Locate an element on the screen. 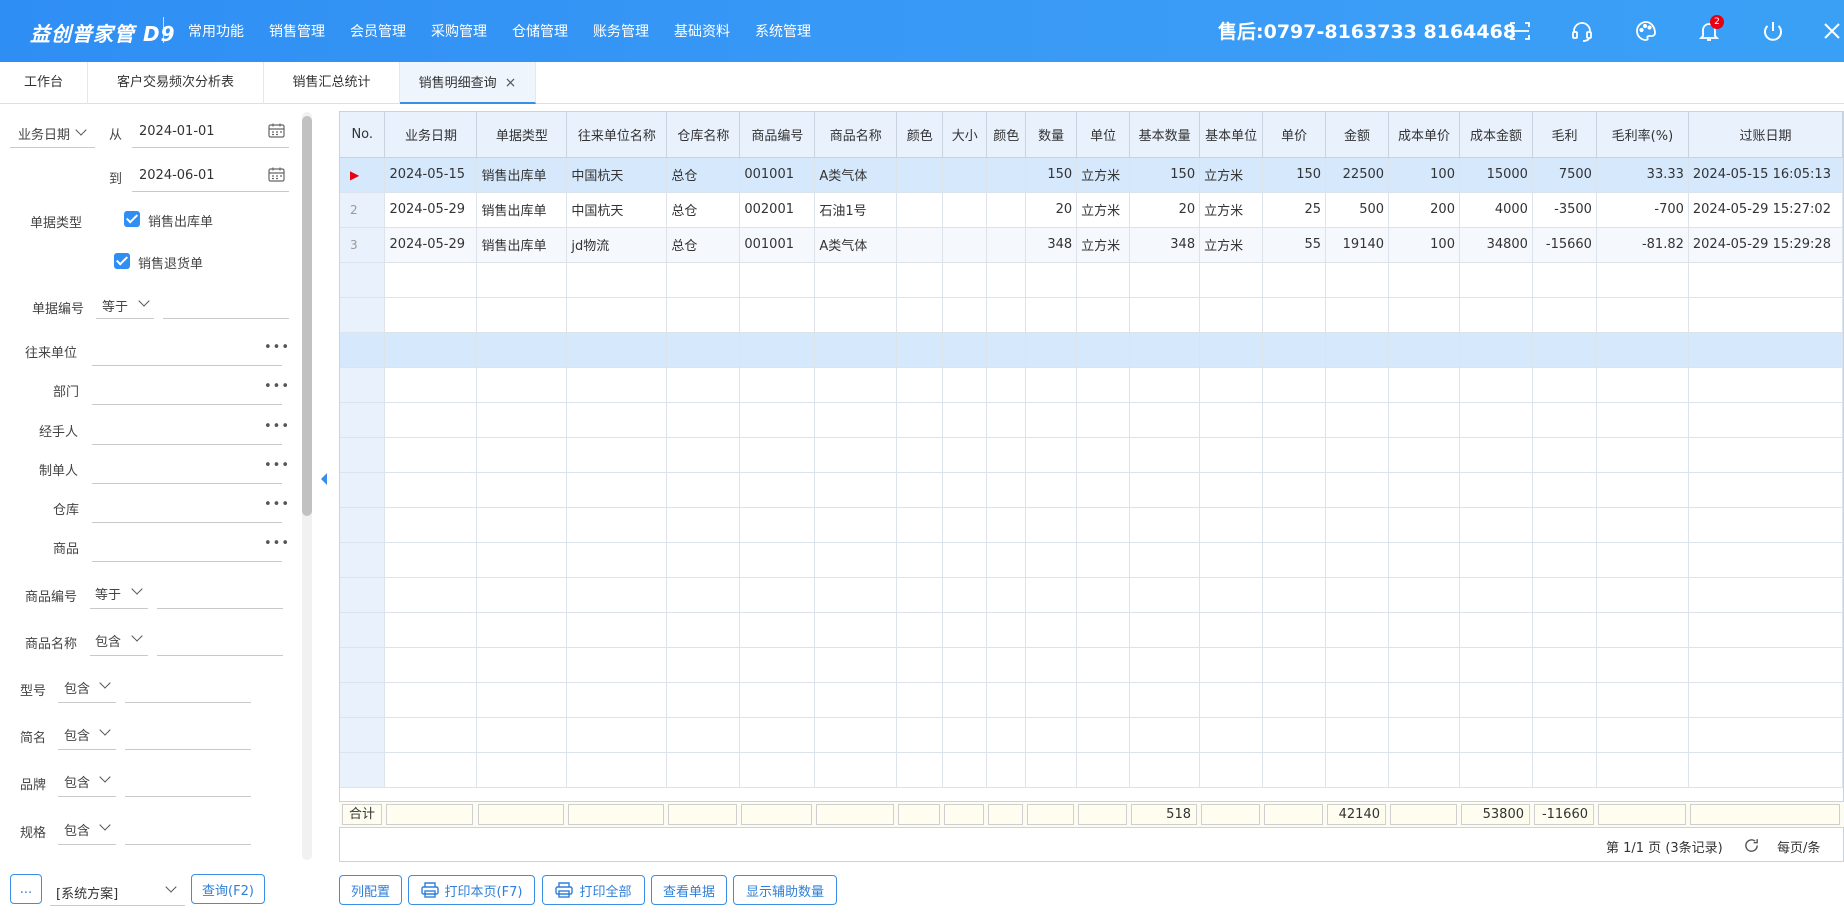 The image size is (1844, 913). close-icon is located at coordinates (1831, 31).